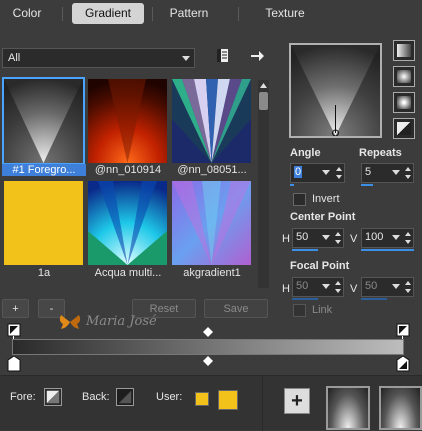  Describe the element at coordinates (98, 58) in the screenshot. I see `category-dropdown: All` at that location.